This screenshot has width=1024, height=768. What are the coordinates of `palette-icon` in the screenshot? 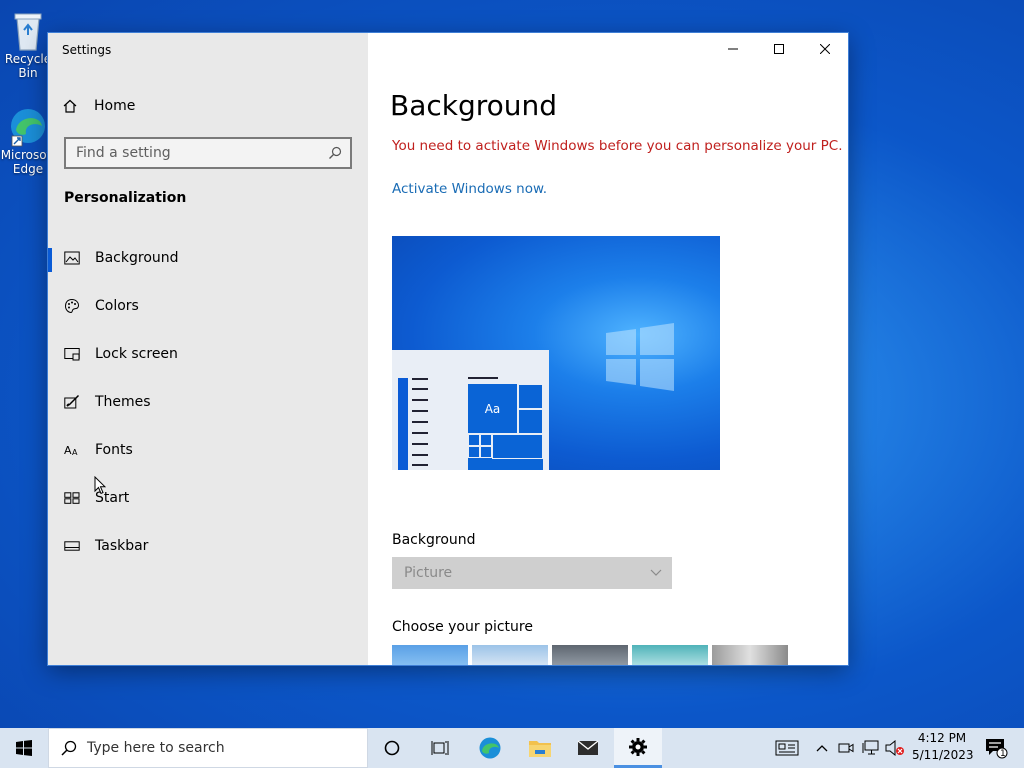 It's located at (72, 306).